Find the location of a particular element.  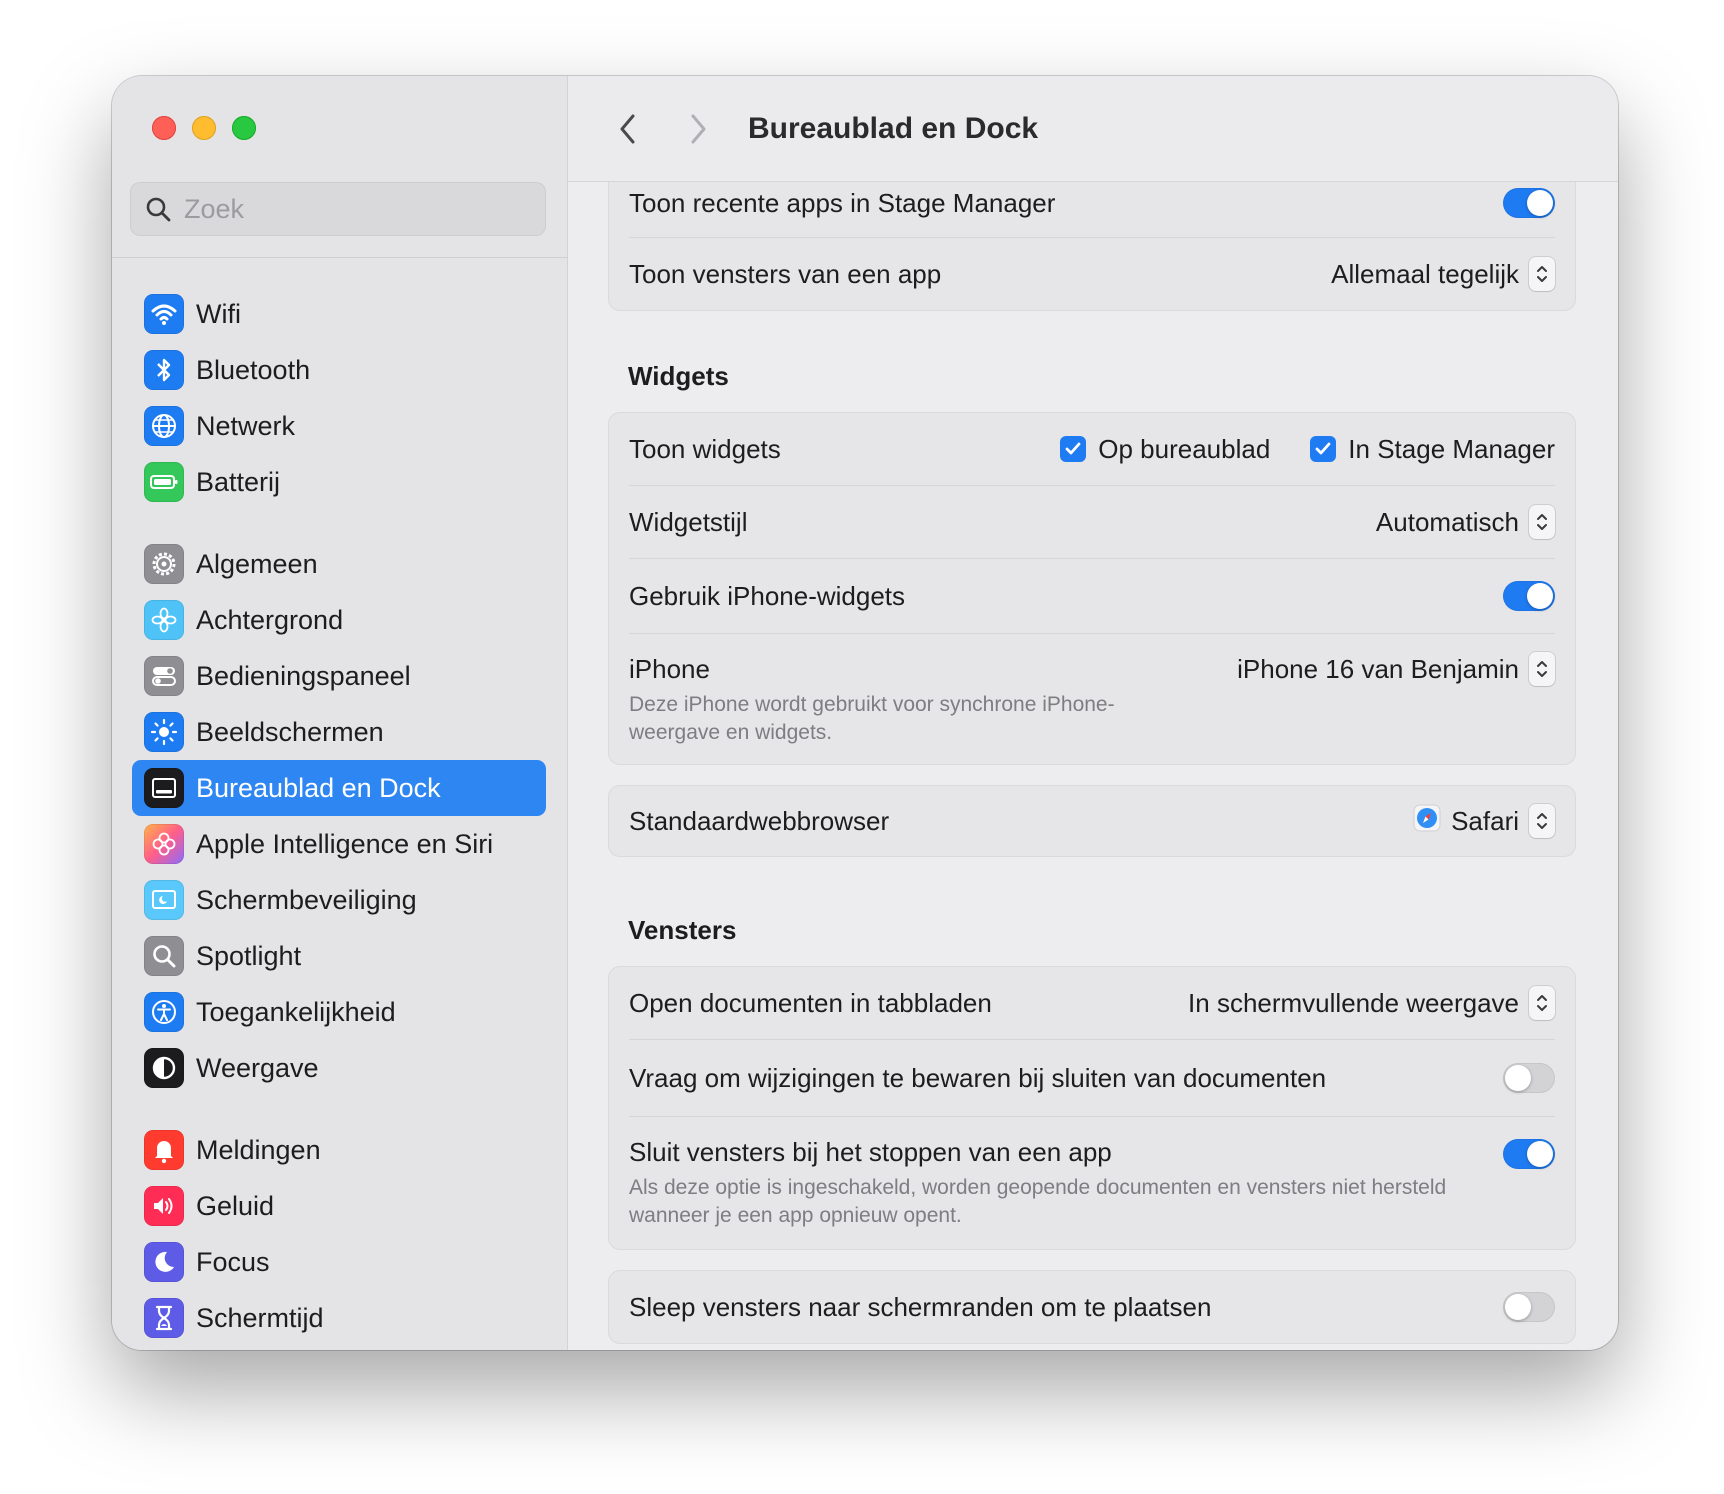

forward-button is located at coordinates (698, 129).